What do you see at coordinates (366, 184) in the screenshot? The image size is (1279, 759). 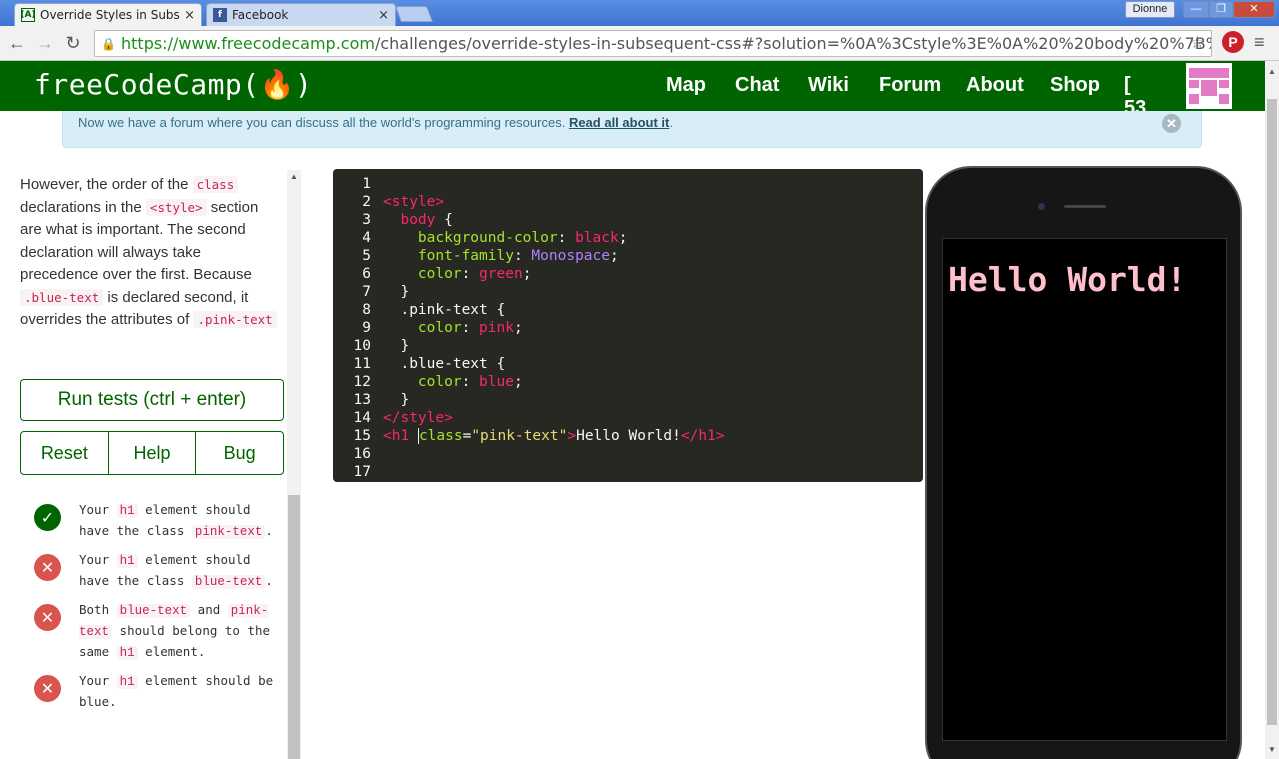 I see `line-number: 1` at bounding box center [366, 184].